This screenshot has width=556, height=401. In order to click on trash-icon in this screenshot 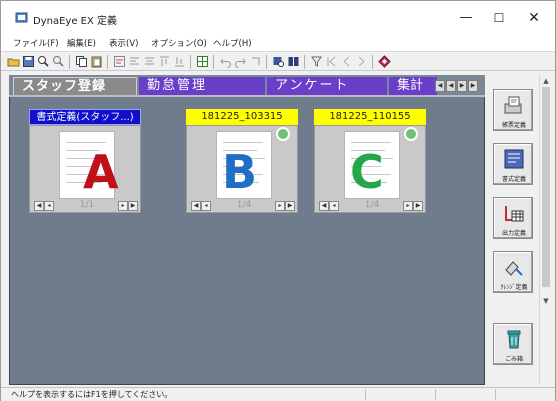, I will do `click(514, 339)`.